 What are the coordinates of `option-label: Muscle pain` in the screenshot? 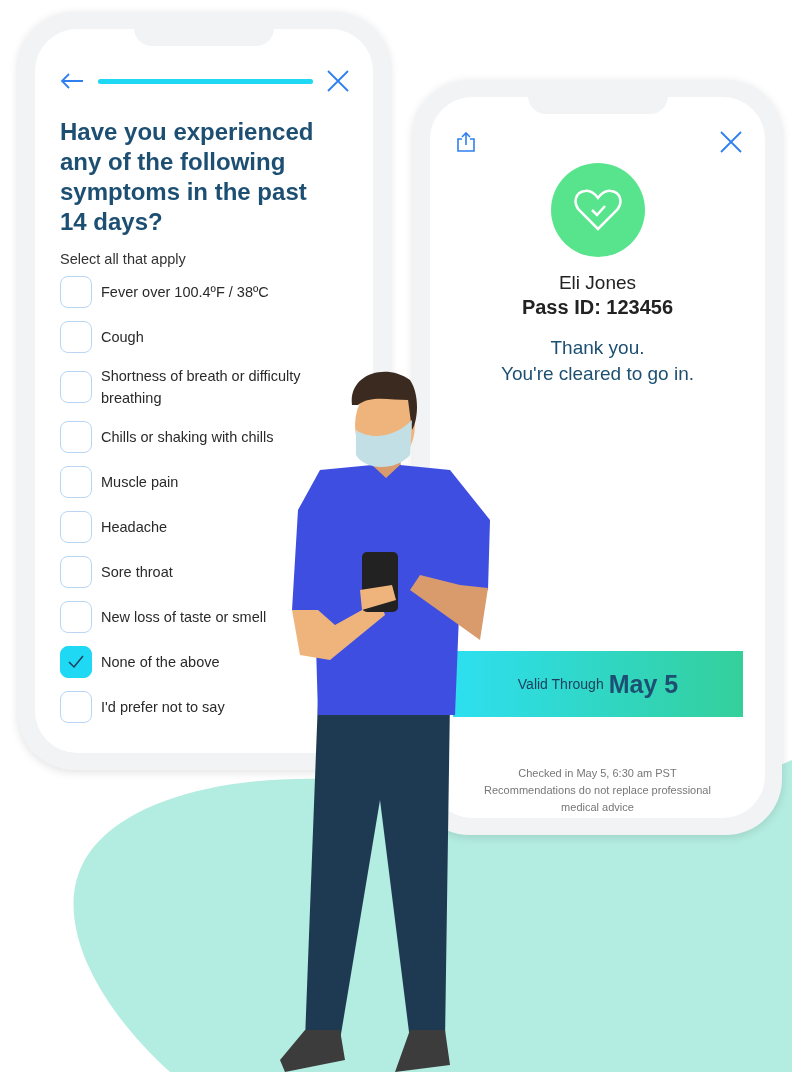 It's located at (140, 482).